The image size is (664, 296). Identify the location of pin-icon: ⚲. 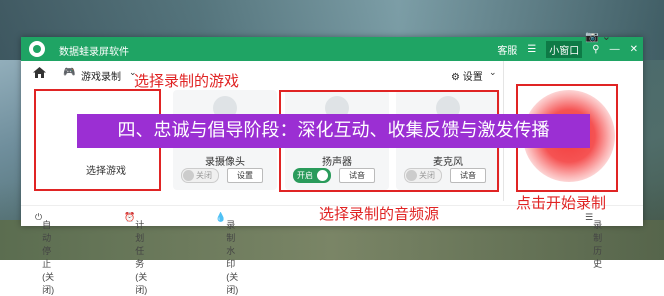
(595, 49).